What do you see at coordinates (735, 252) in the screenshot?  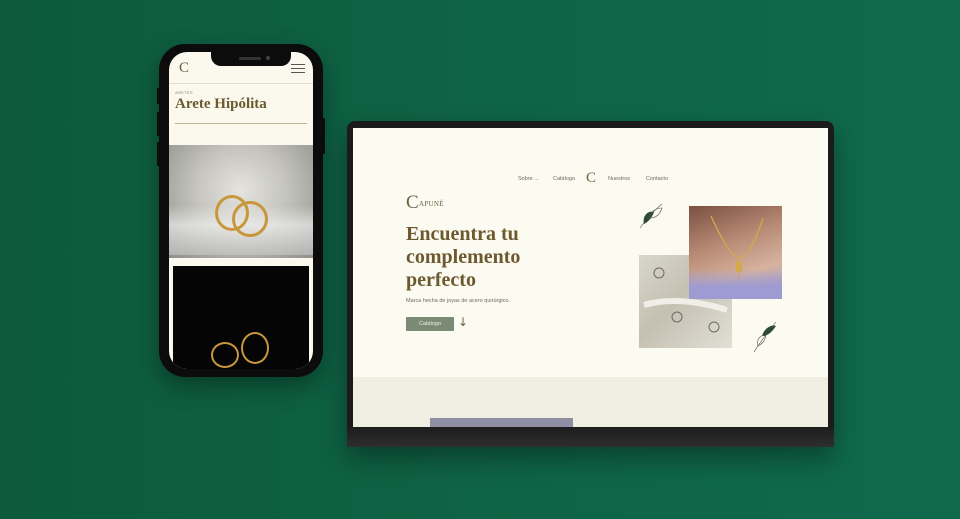 I see `necklace-photo` at bounding box center [735, 252].